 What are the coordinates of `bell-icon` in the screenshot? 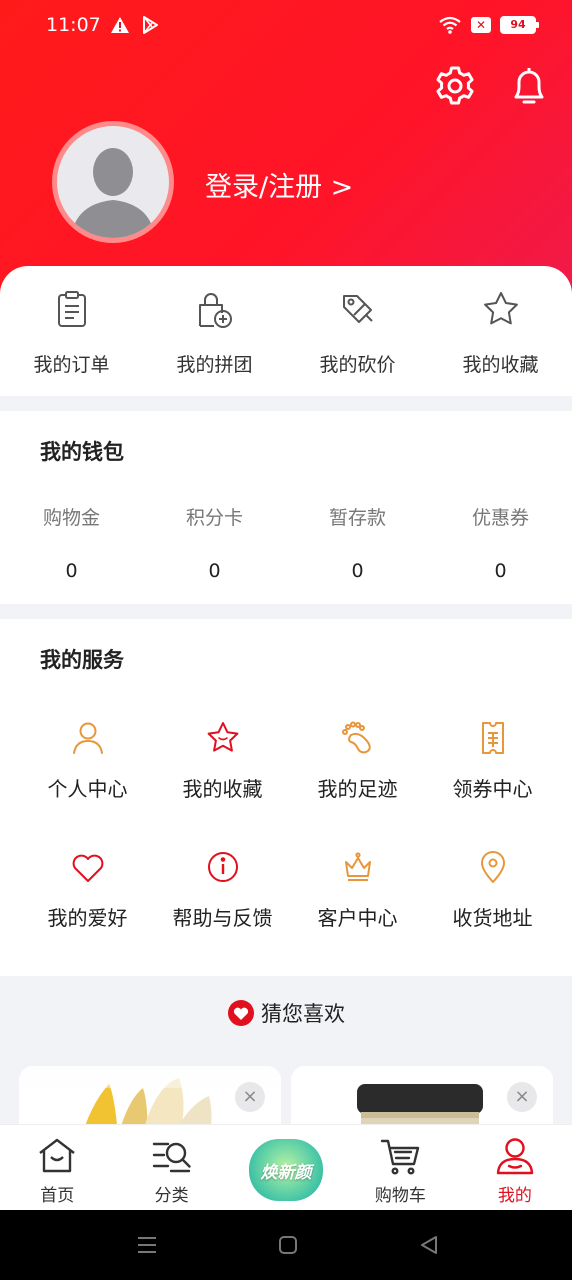 It's located at (529, 86).